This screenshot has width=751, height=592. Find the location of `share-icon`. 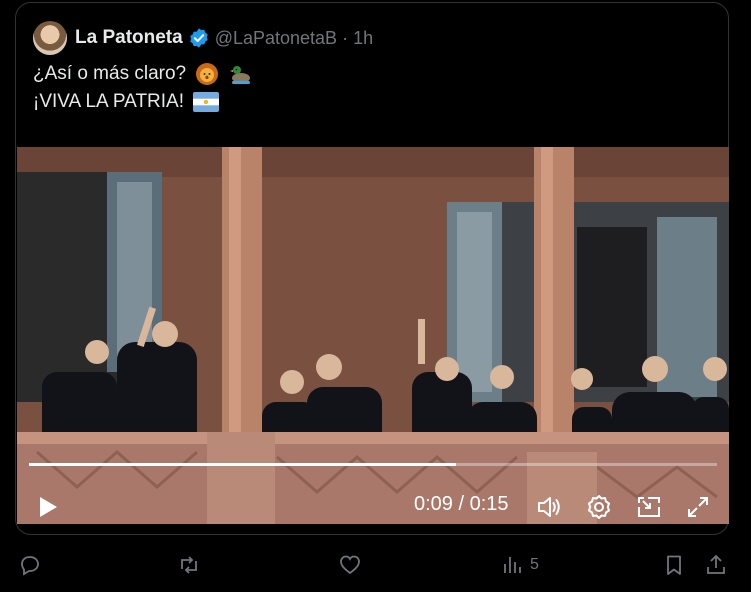

share-icon is located at coordinates (716, 564).